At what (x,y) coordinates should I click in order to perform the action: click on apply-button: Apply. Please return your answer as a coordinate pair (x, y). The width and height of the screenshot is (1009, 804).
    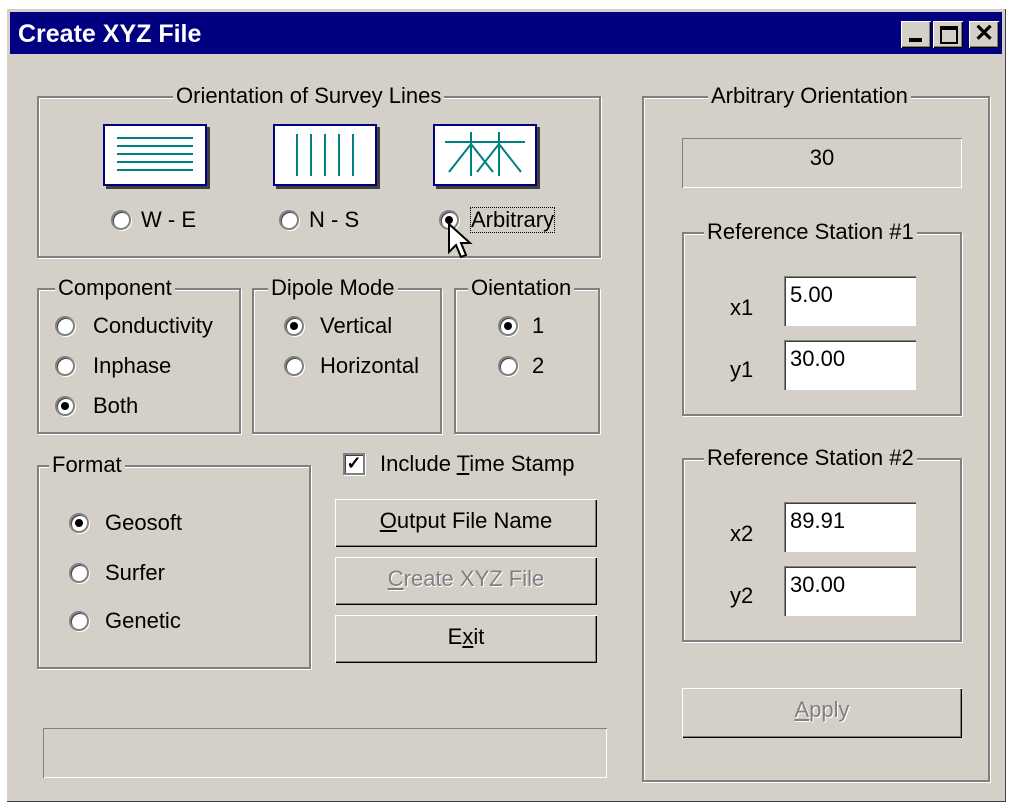
    Looking at the image, I should click on (822, 713).